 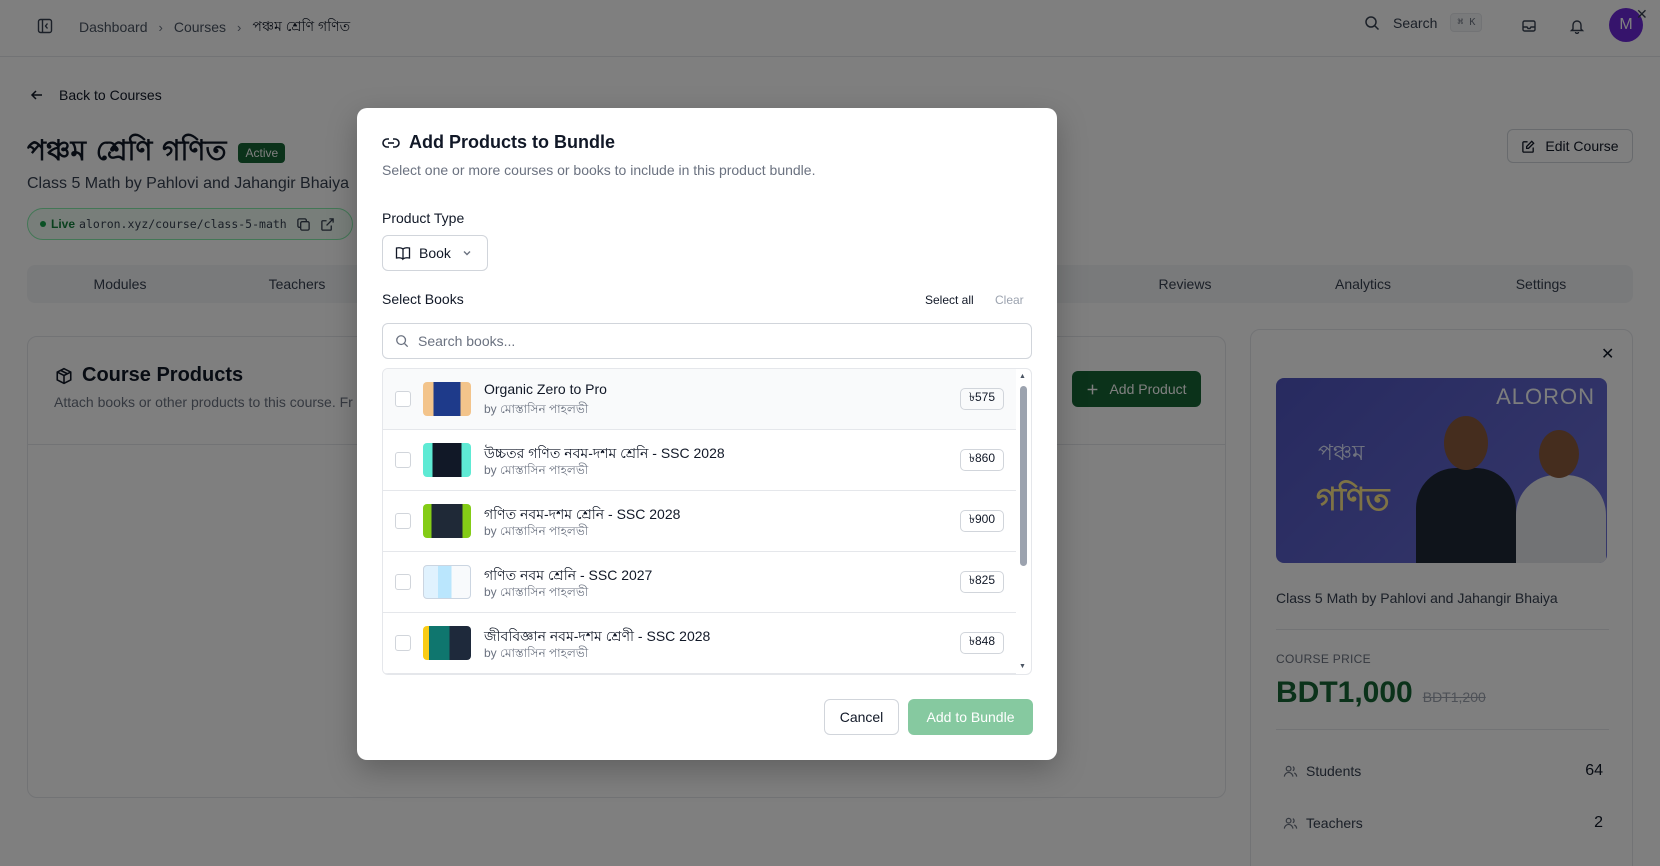 I want to click on search-icon, so click(x=402, y=341).